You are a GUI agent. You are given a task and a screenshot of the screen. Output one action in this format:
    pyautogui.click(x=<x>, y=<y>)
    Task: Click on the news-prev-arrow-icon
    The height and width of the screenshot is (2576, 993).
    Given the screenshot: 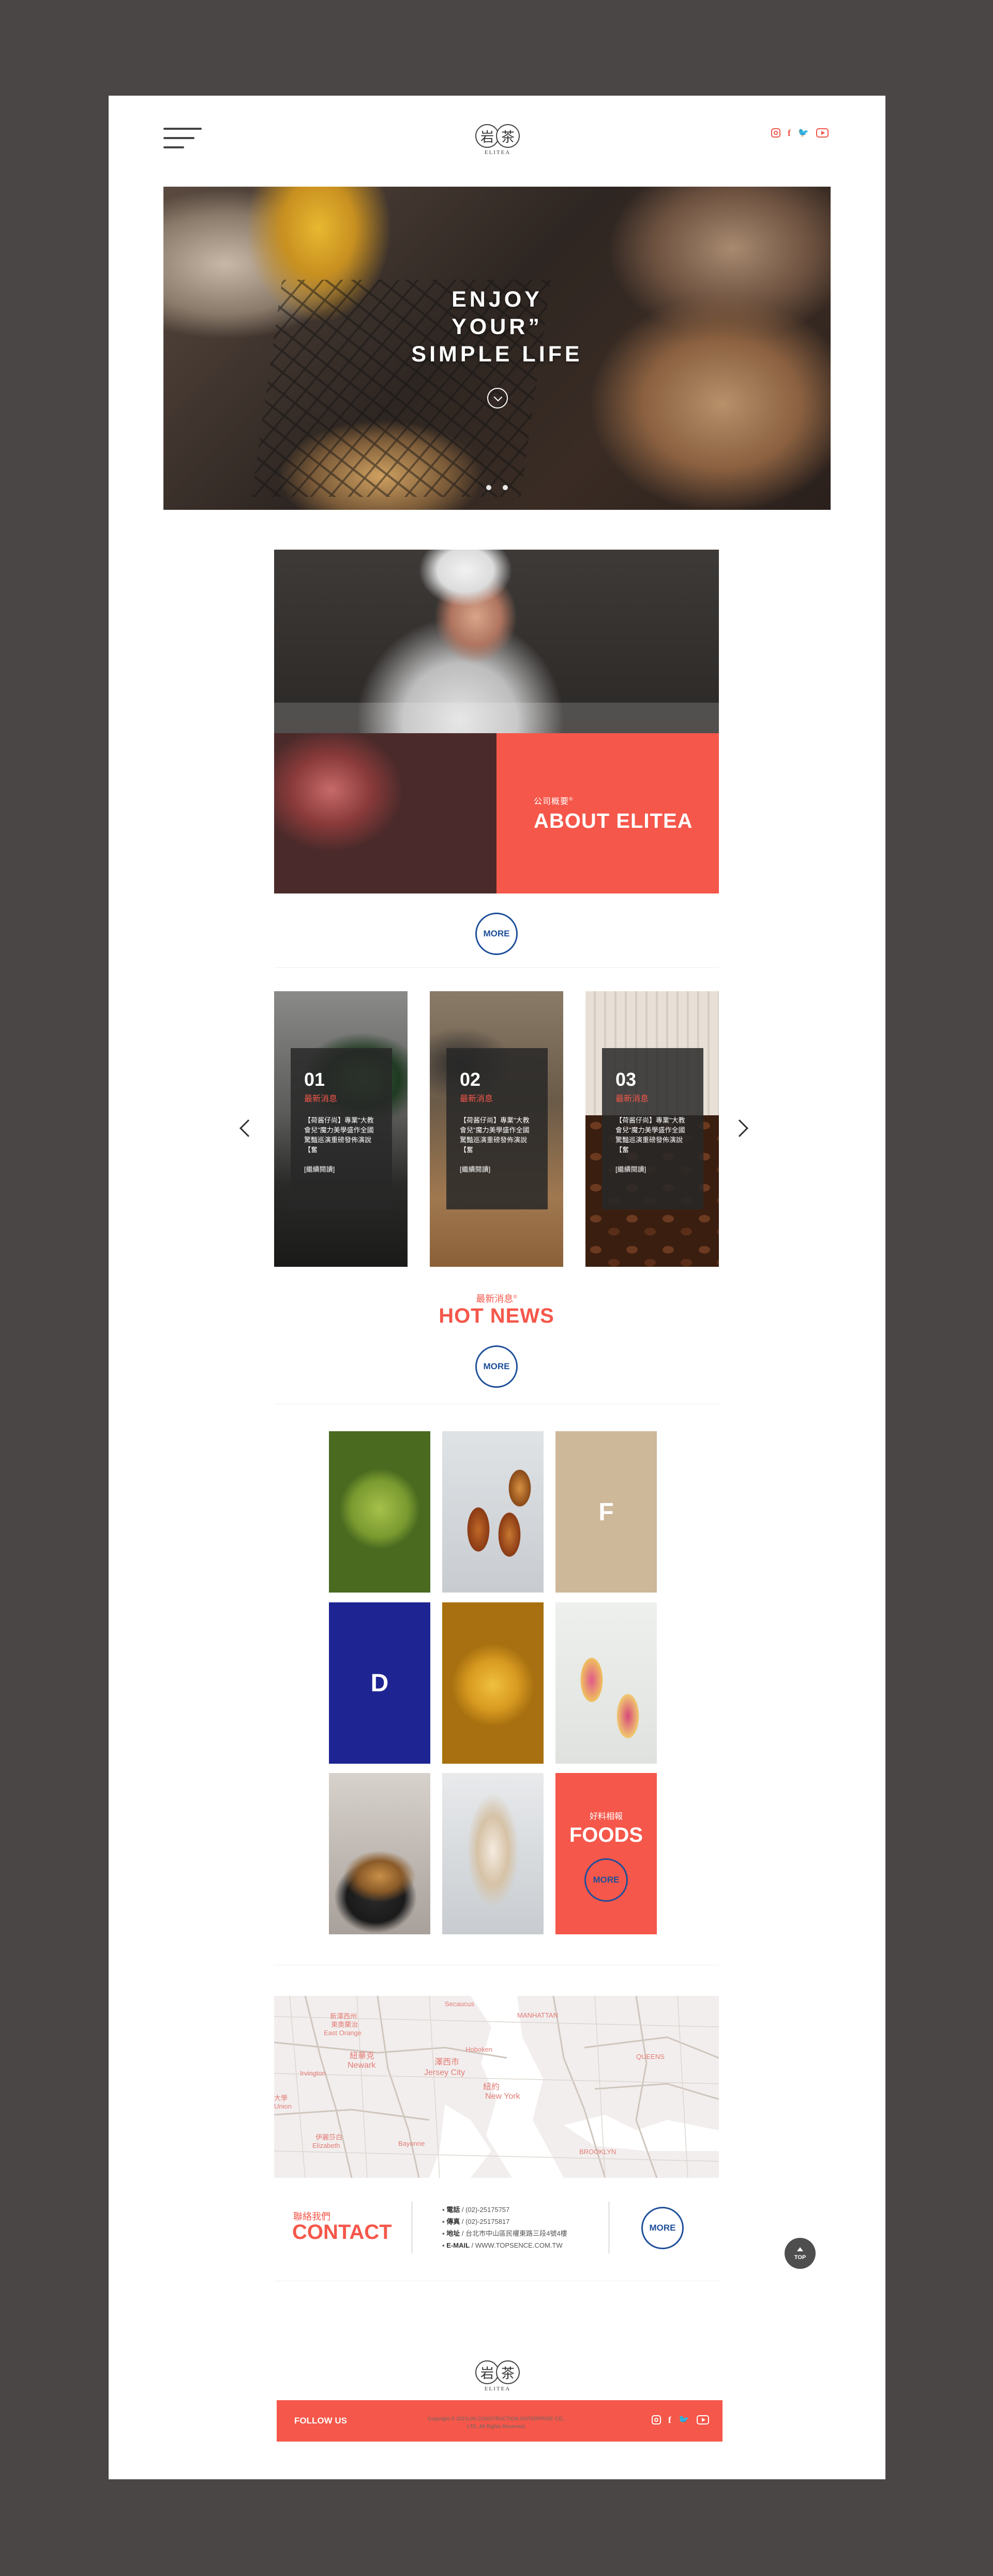 What is the action you would take?
    pyautogui.click(x=248, y=1128)
    